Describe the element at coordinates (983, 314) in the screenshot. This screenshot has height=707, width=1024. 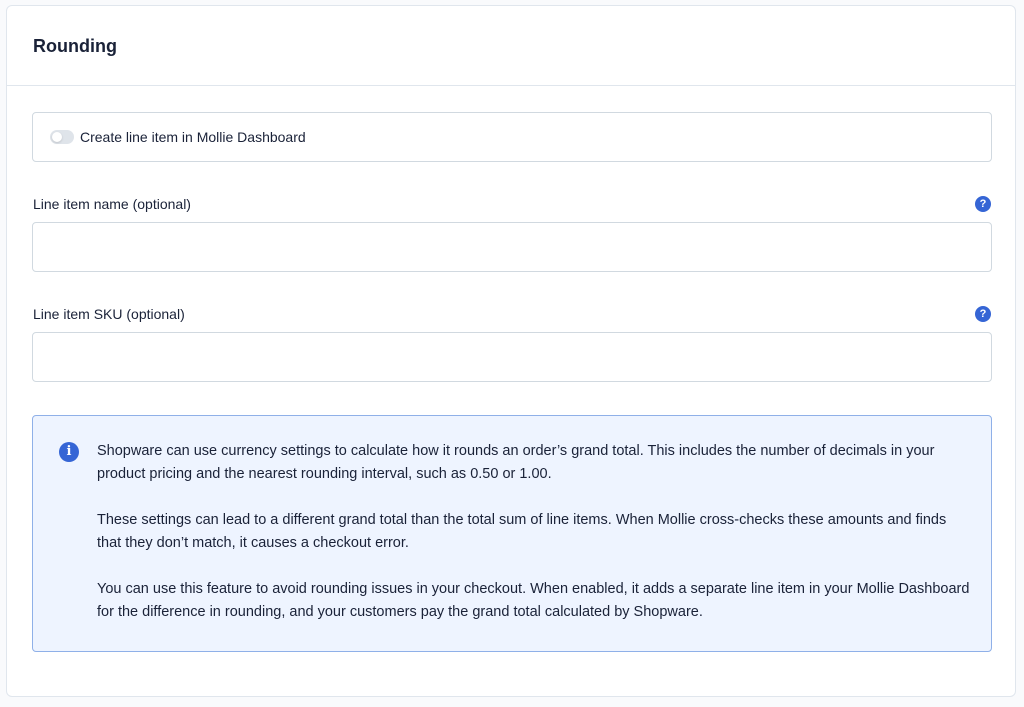
I see `line-item-sku-help-icon: ?` at that location.